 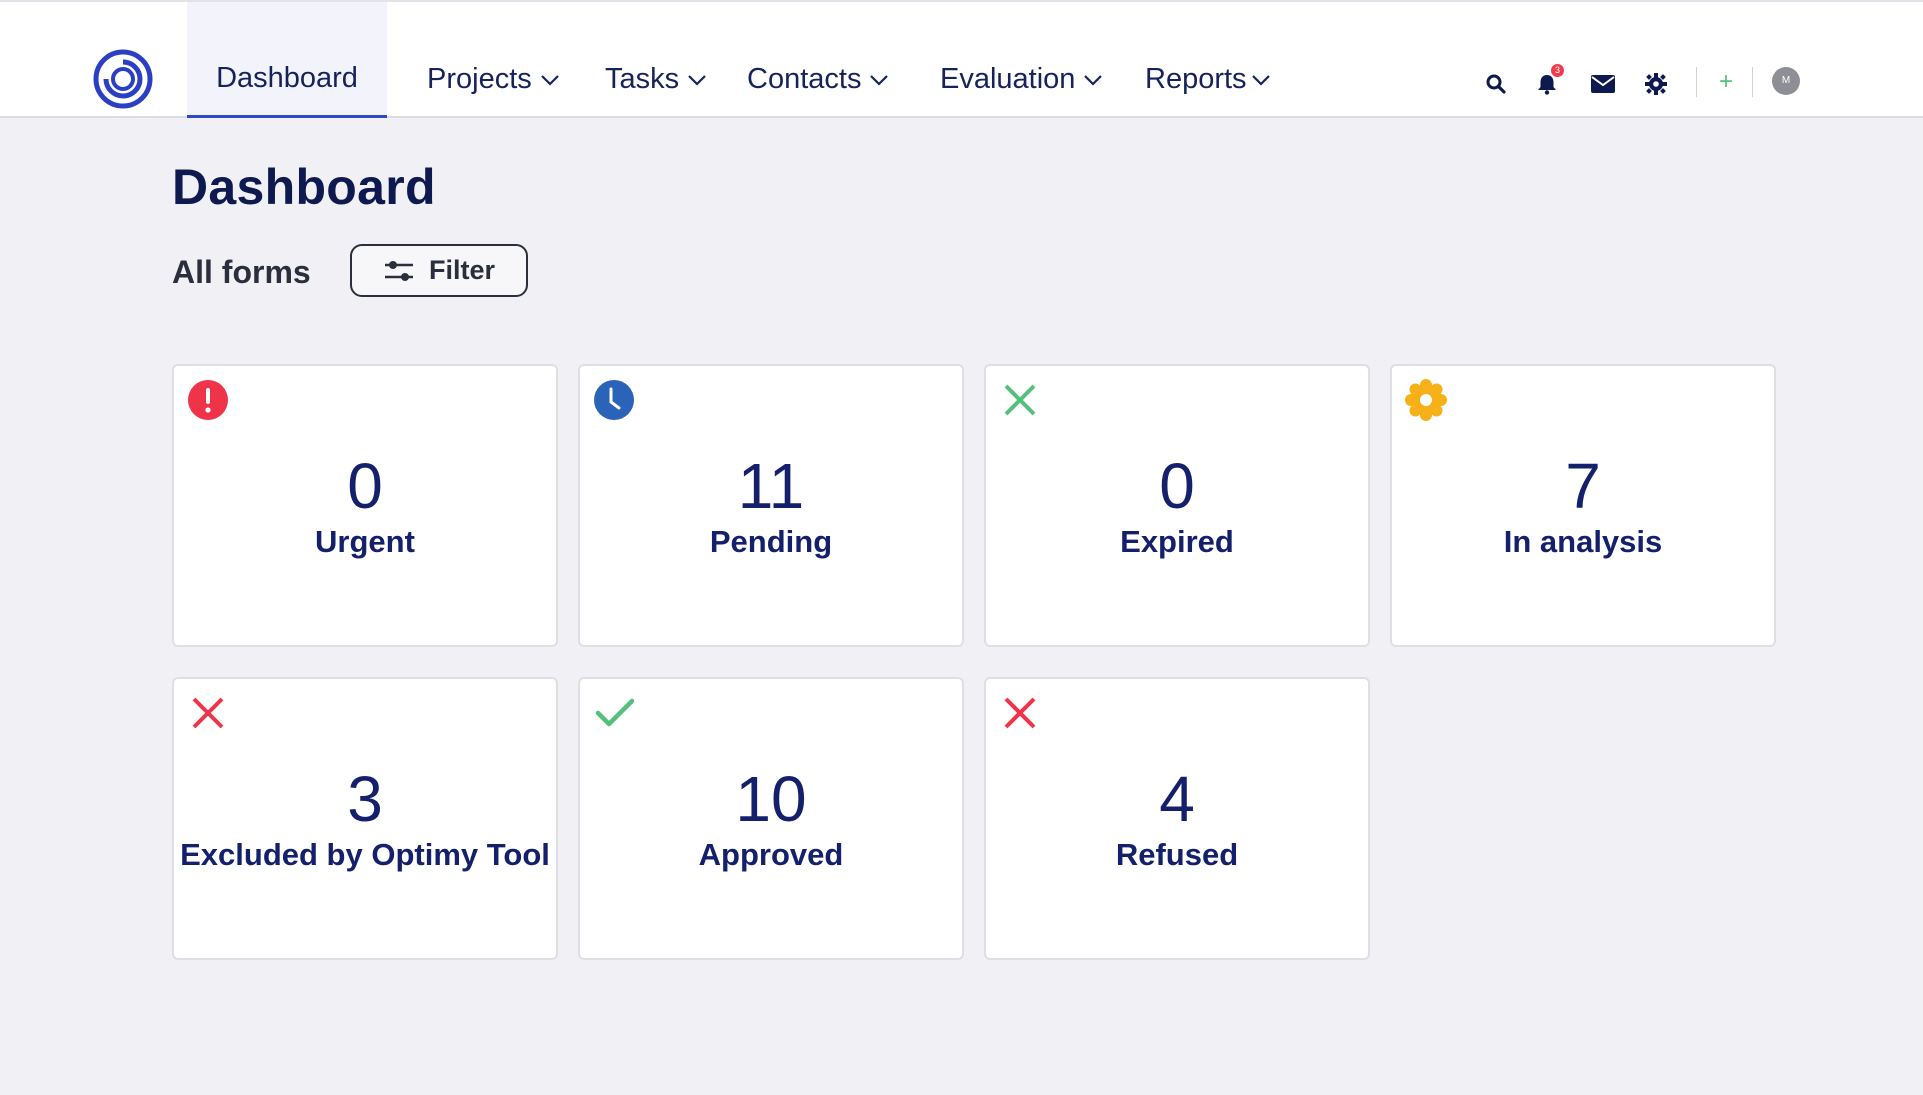 I want to click on nav-projects: Projects, so click(x=493, y=60).